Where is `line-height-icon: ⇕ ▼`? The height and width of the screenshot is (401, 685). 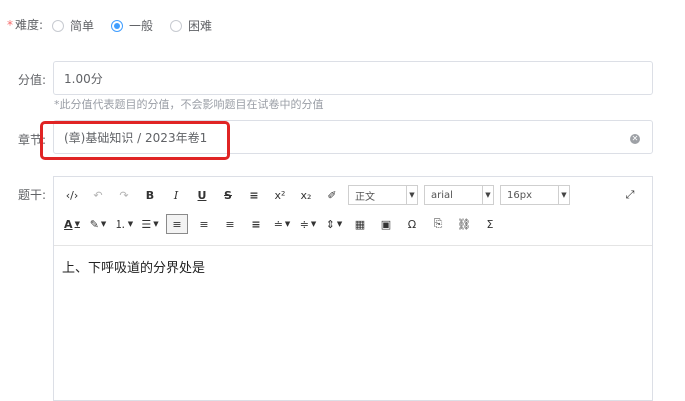
line-height-icon: ⇕ ▼ is located at coordinates (334, 224).